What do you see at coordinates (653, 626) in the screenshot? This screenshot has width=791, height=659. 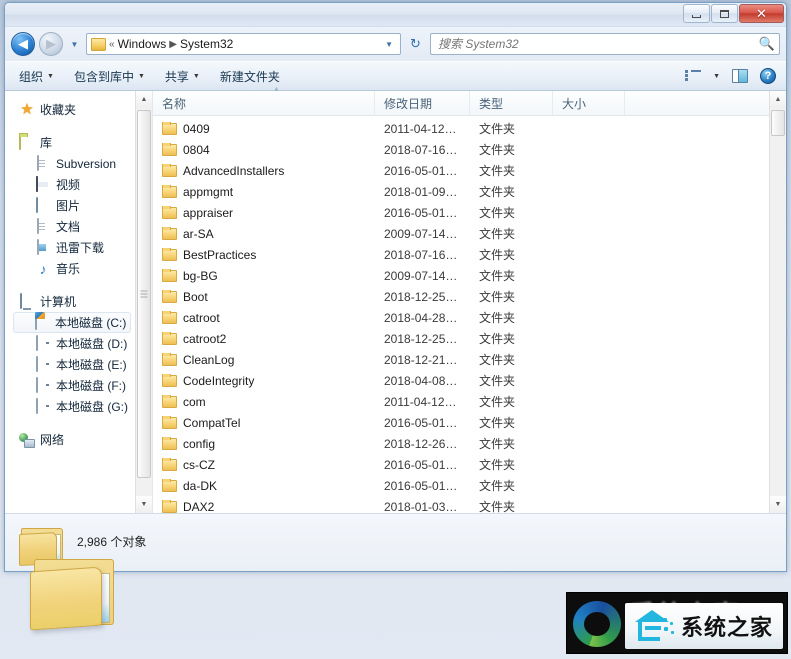 I see `watermark-house-icon` at bounding box center [653, 626].